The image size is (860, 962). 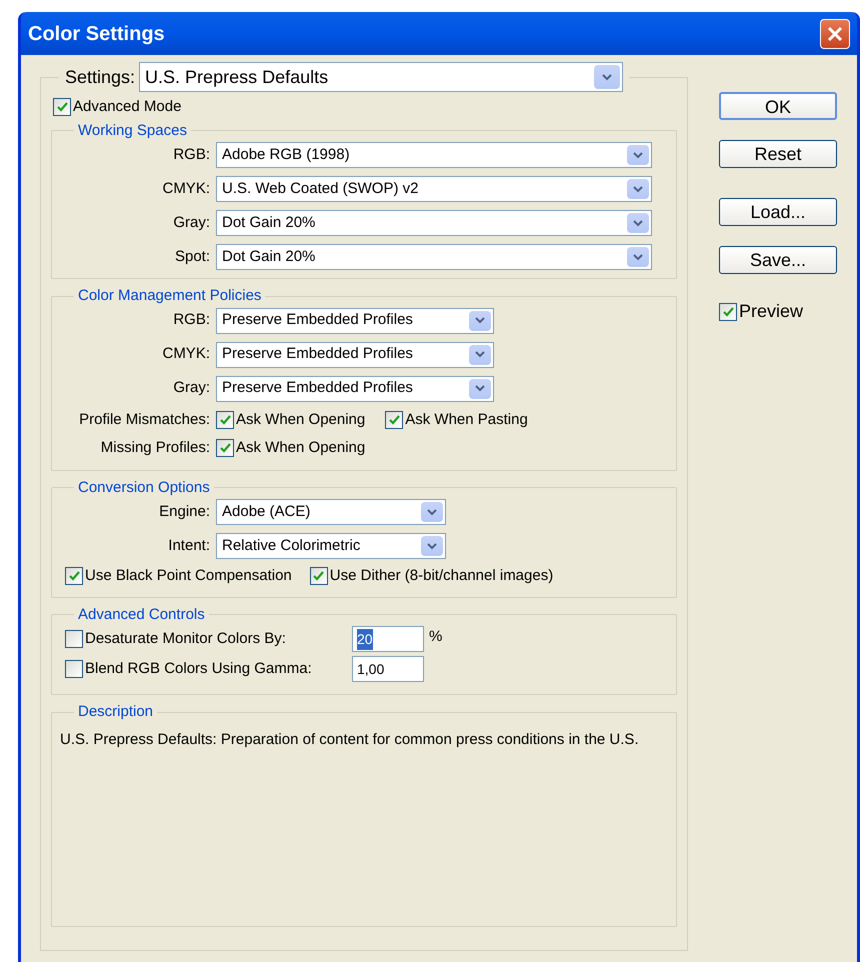 I want to click on dropdown: U.S. Web Coated (SWOP) v2, so click(x=434, y=189).